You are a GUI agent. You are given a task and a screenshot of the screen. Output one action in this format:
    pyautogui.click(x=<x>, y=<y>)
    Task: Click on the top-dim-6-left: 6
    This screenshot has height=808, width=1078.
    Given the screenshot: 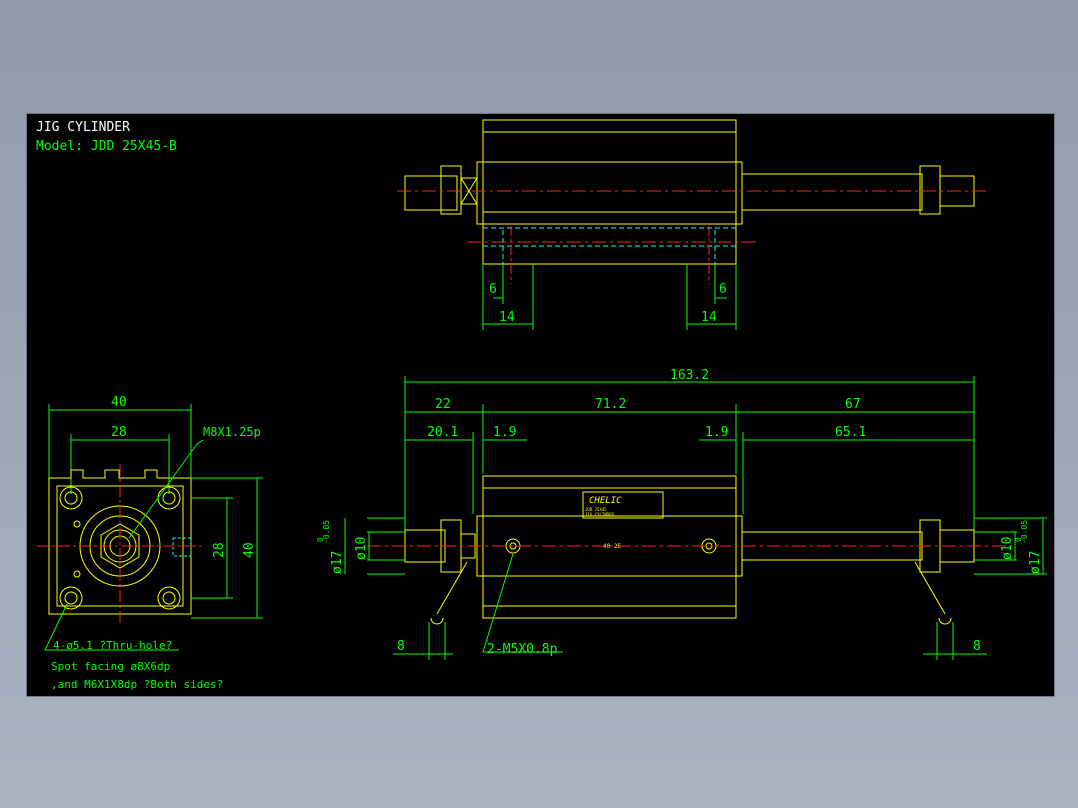 What is the action you would take?
    pyautogui.click(x=493, y=289)
    